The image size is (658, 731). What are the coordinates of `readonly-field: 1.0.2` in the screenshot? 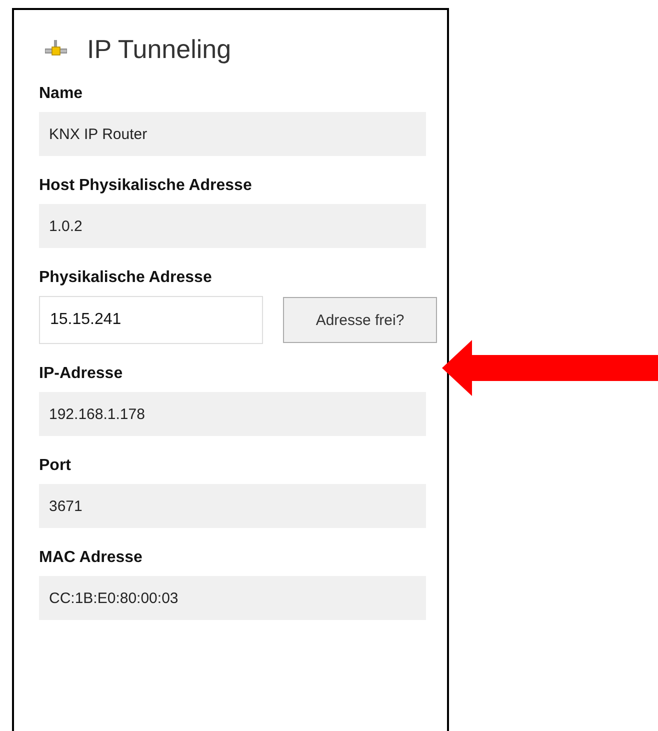 It's located at (232, 226).